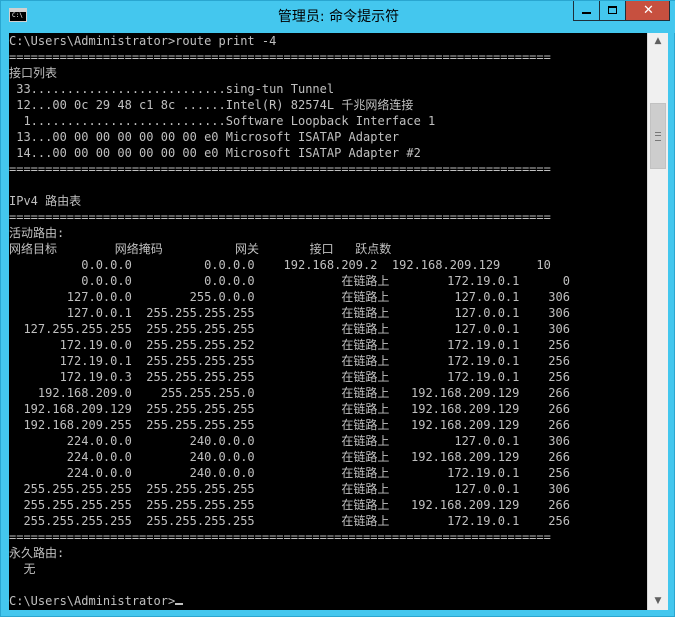 The height and width of the screenshot is (617, 675). What do you see at coordinates (338, 17) in the screenshot?
I see `title-bar: C:\ 管理员: 命令提示符 ✕` at bounding box center [338, 17].